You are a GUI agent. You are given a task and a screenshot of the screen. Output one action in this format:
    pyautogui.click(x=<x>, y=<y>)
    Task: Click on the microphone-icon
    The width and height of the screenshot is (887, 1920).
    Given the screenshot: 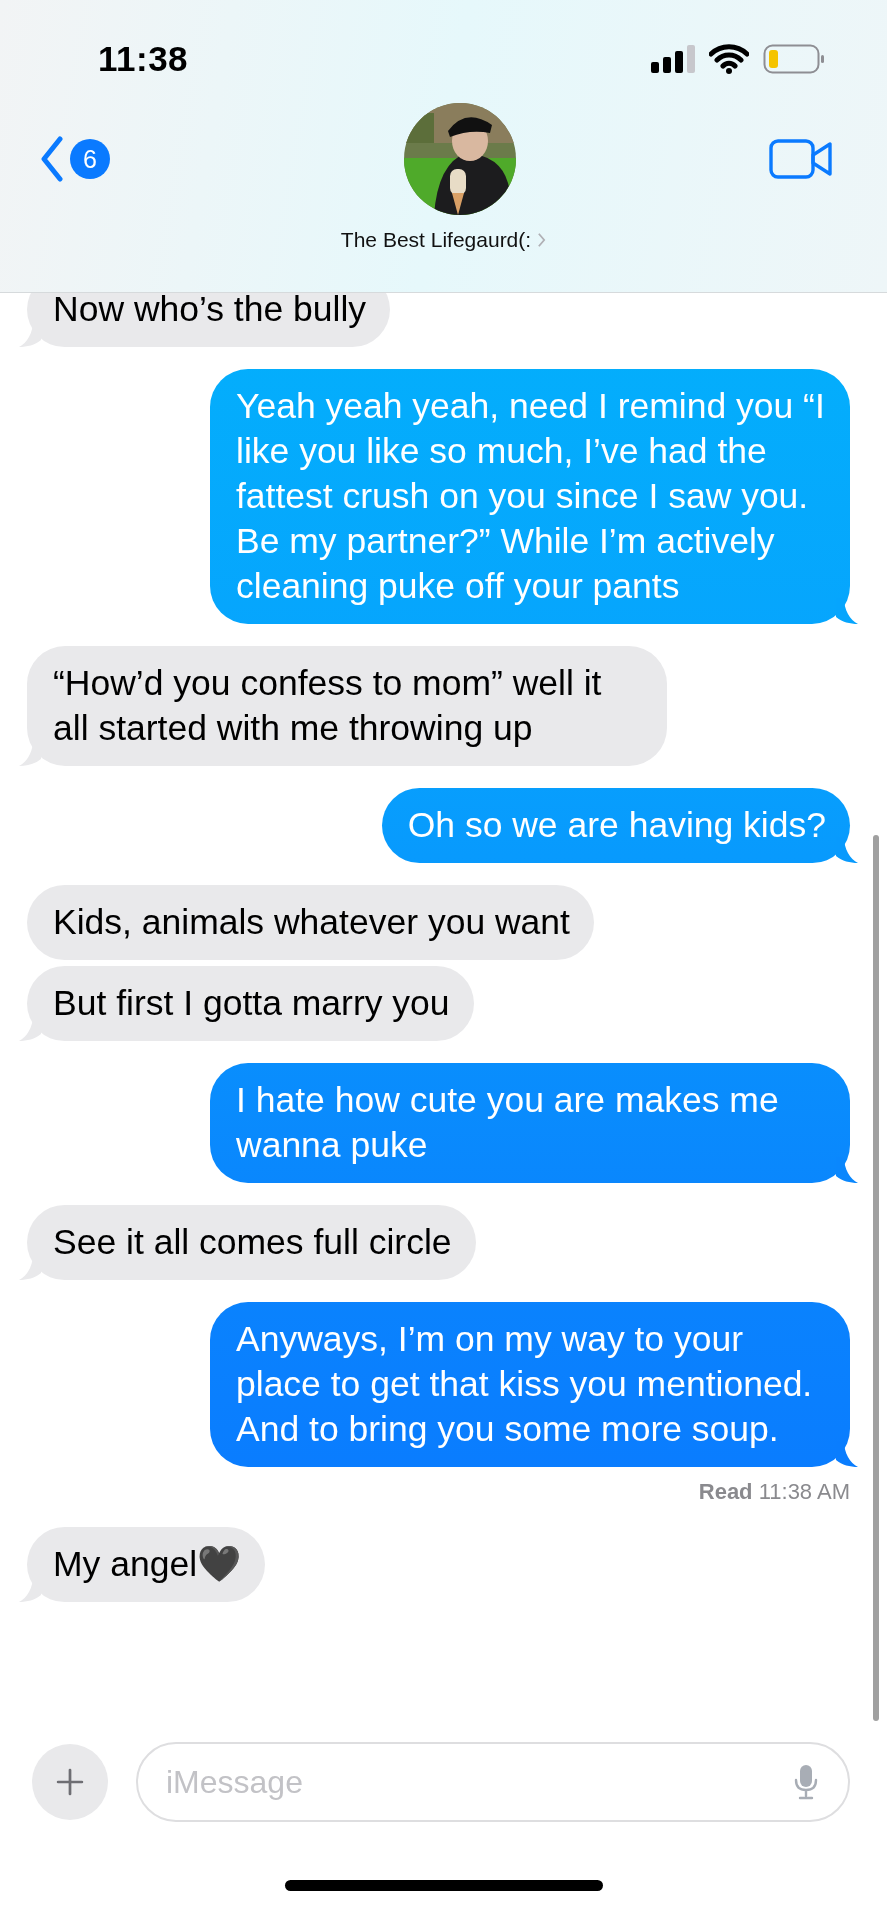 What is the action you would take?
    pyautogui.click(x=806, y=1782)
    